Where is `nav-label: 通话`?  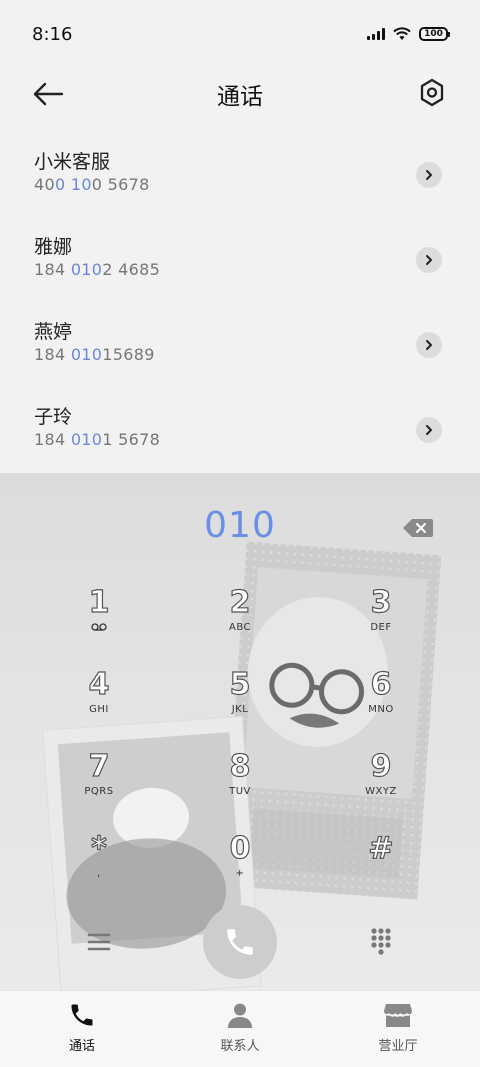 nav-label: 通话 is located at coordinates (81, 1046).